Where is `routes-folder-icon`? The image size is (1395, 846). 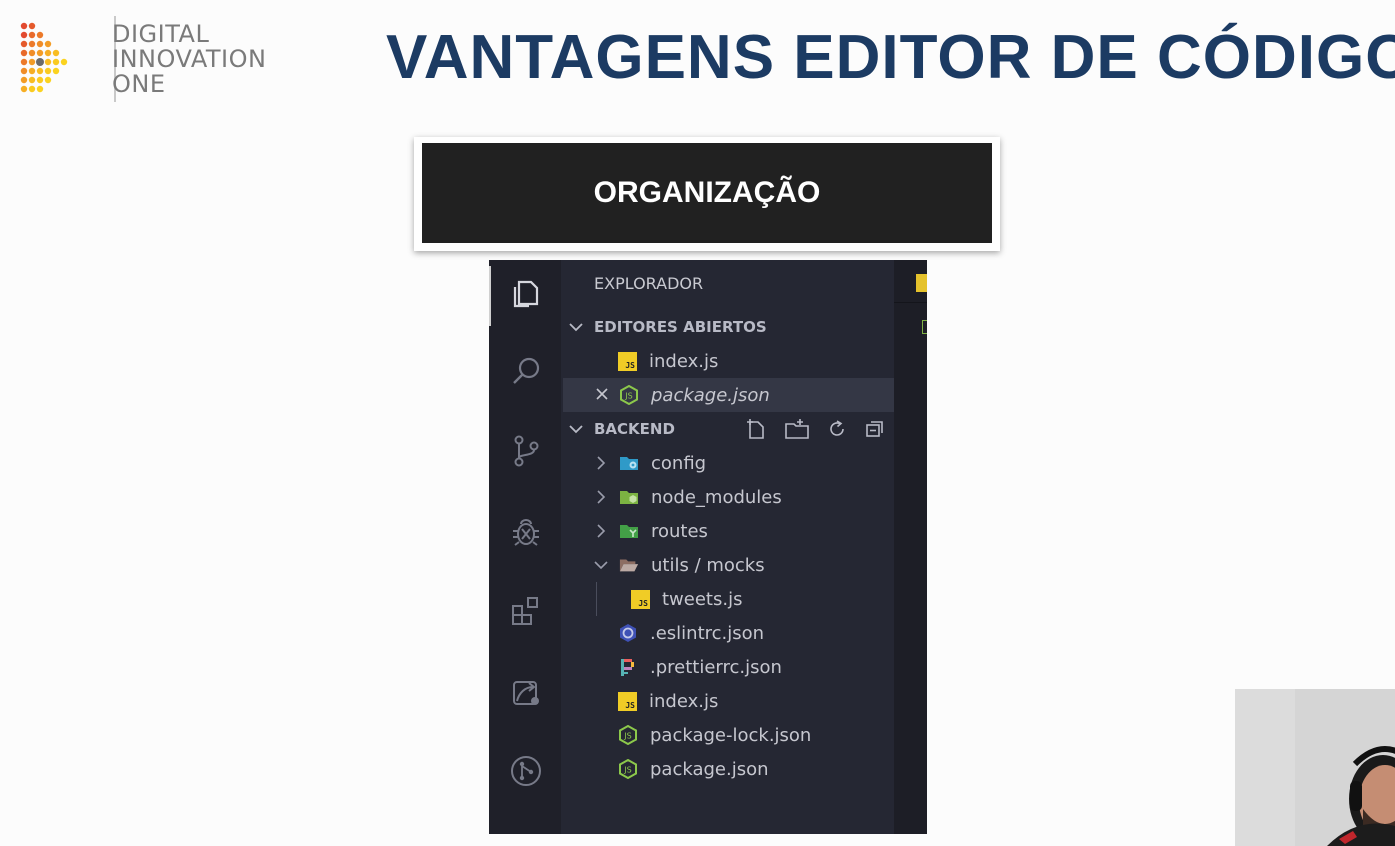
routes-folder-icon is located at coordinates (629, 531).